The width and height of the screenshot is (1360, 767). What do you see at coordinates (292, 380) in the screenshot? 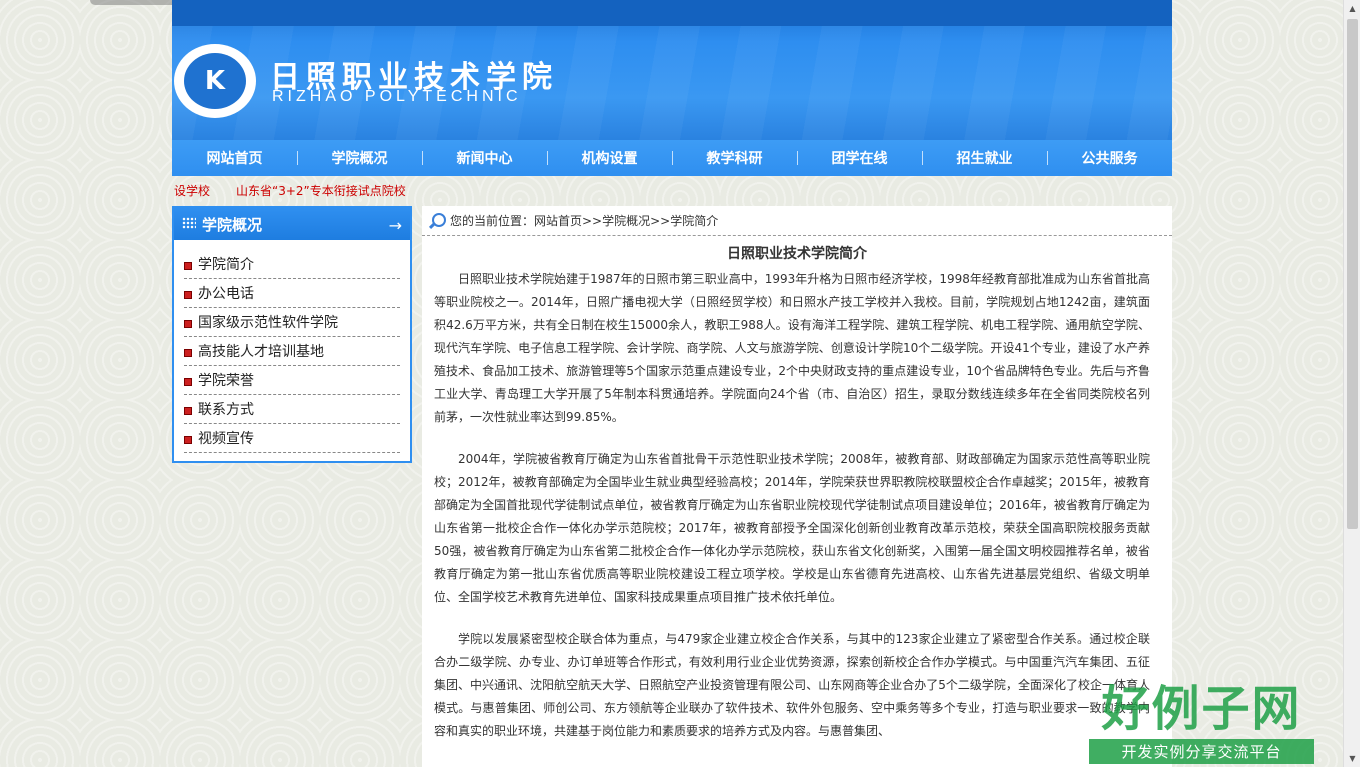
I see `sidebar-item-honors: 学院荣誉` at bounding box center [292, 380].